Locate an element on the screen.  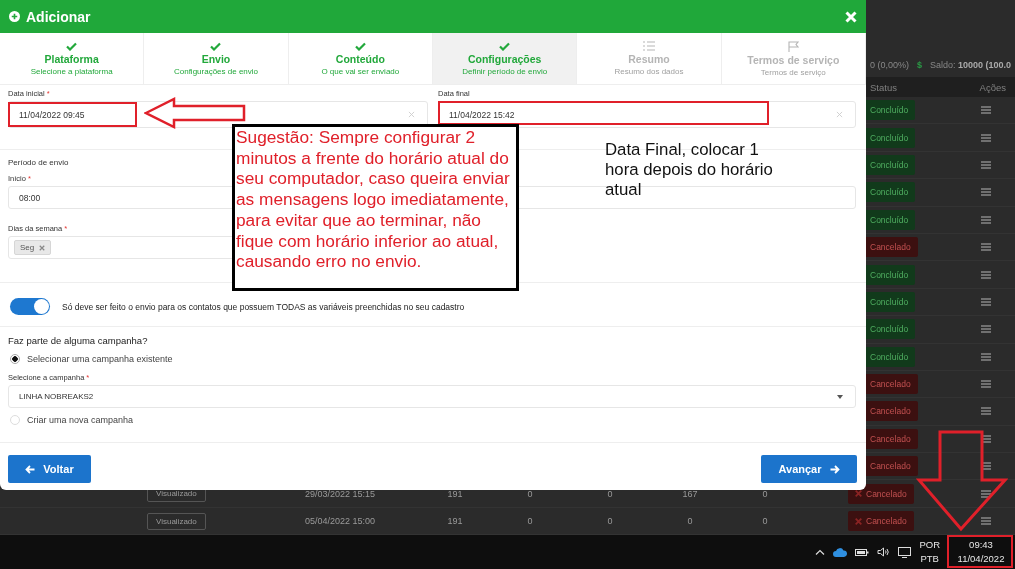
summary-text: 0 (0,00%) is located at coordinates (890, 65).